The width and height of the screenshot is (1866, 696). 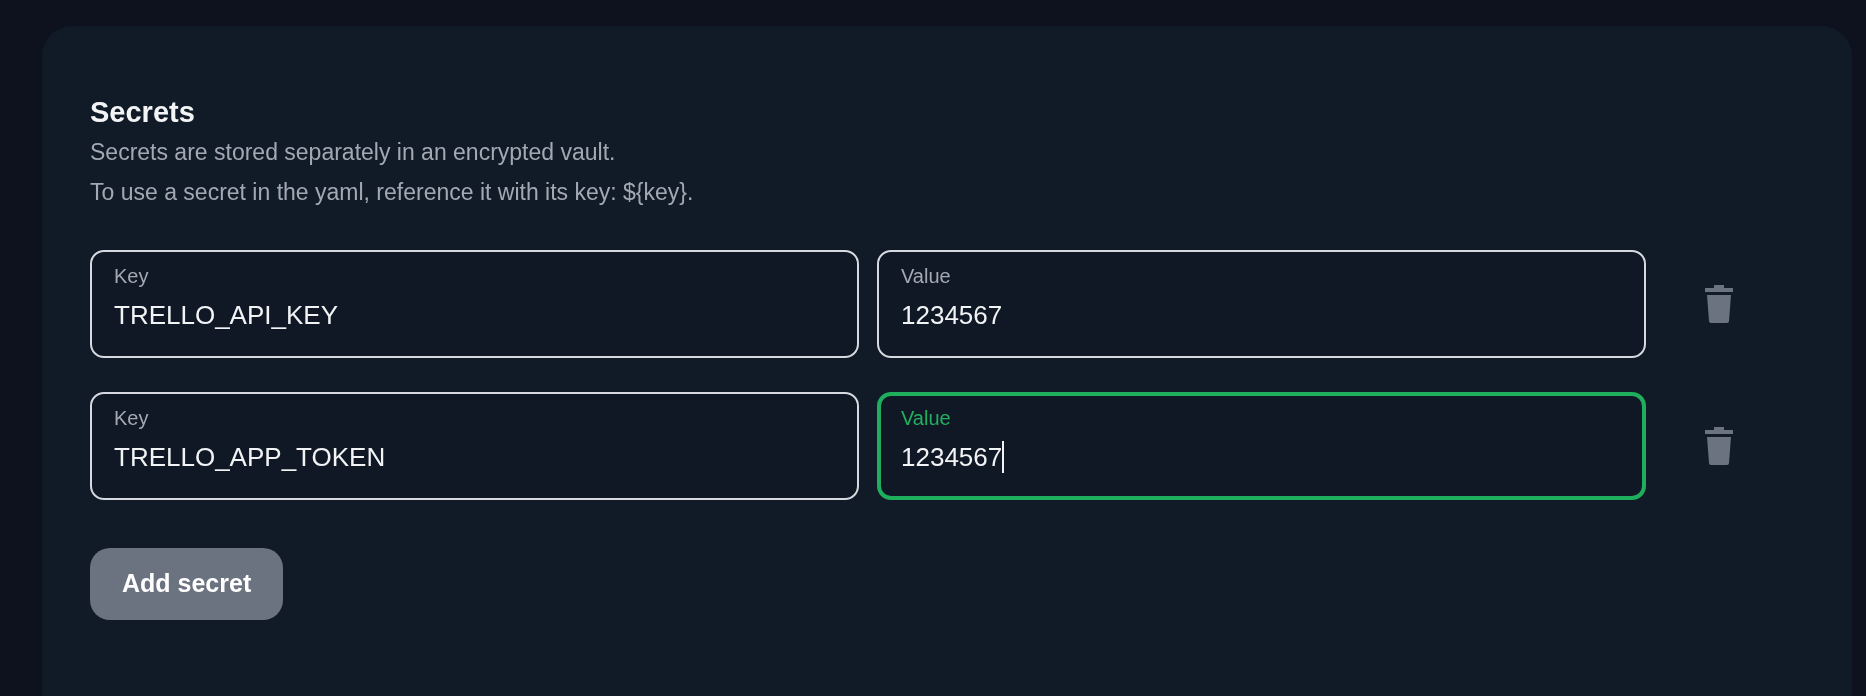 I want to click on input-field: Key TRELLO_APP_TOKEN, so click(x=474, y=446).